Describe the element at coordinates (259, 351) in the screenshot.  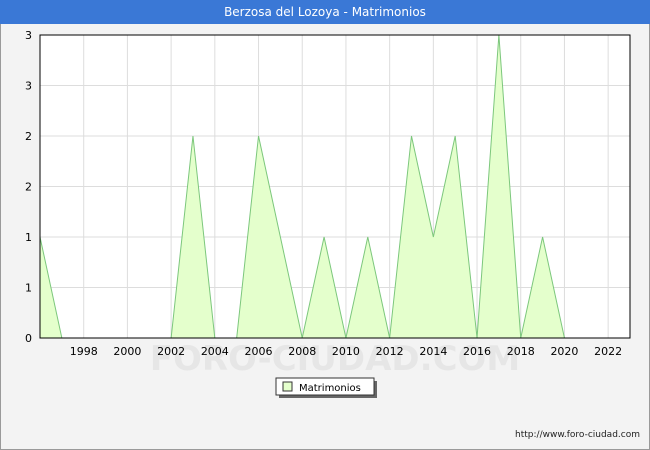
I see `x-tick-label: 2006` at that location.